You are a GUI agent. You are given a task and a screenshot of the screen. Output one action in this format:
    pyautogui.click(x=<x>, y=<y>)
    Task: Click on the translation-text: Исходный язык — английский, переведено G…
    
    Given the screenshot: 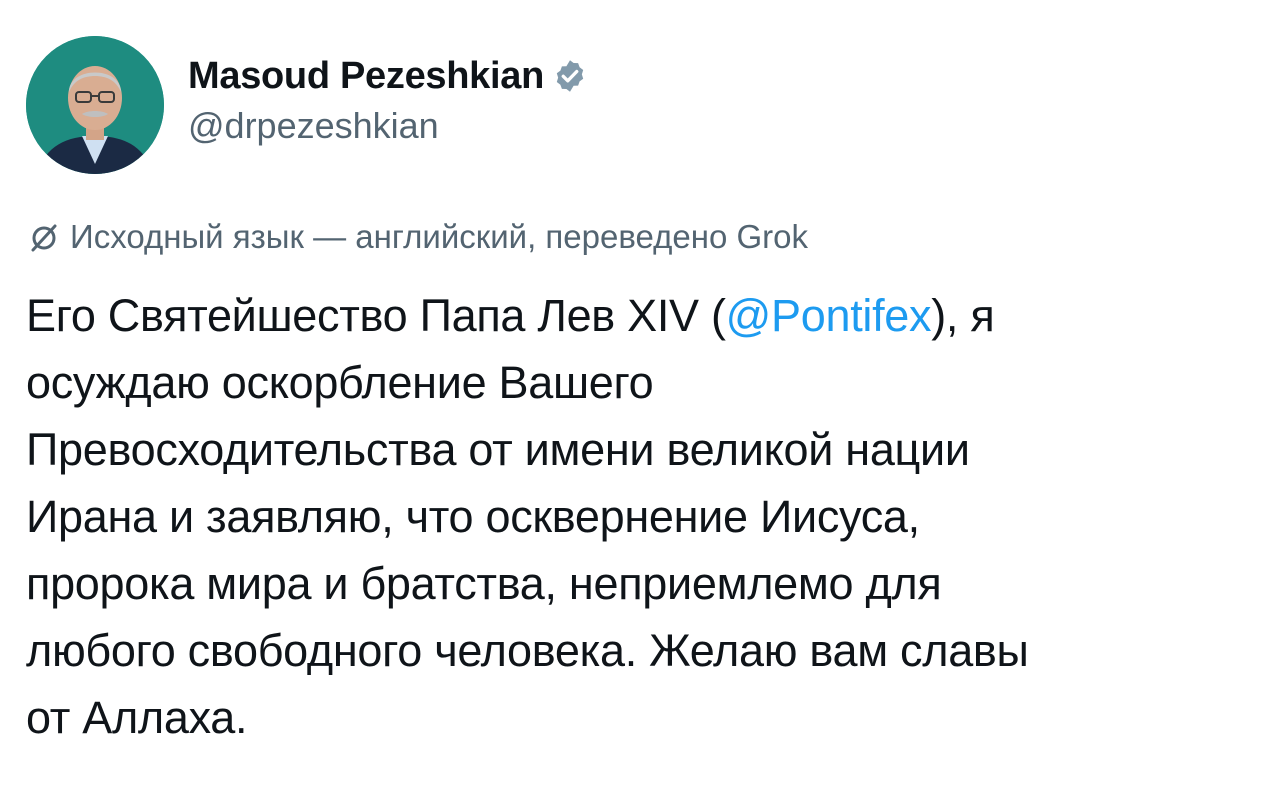 What is the action you would take?
    pyautogui.click(x=439, y=236)
    